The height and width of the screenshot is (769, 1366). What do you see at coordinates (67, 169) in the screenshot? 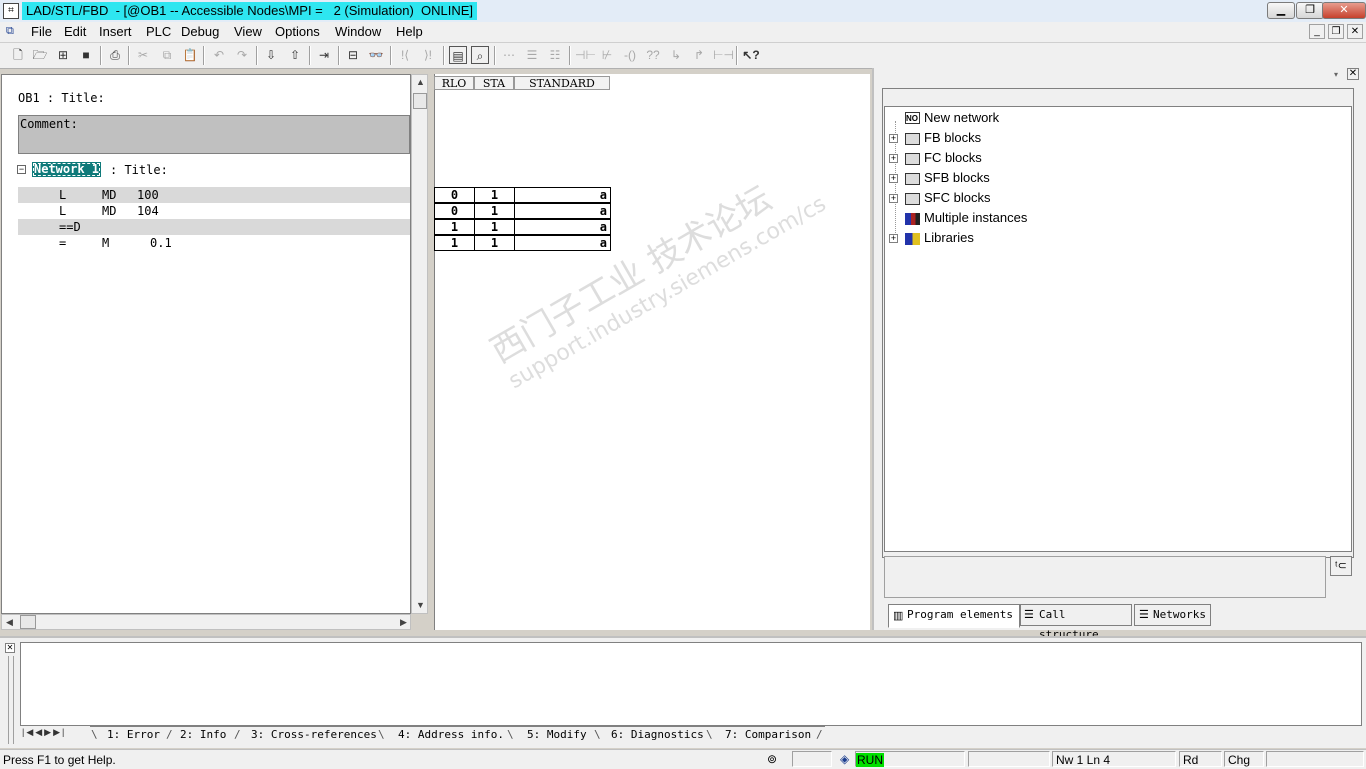
I see `network-label: Network 1` at bounding box center [67, 169].